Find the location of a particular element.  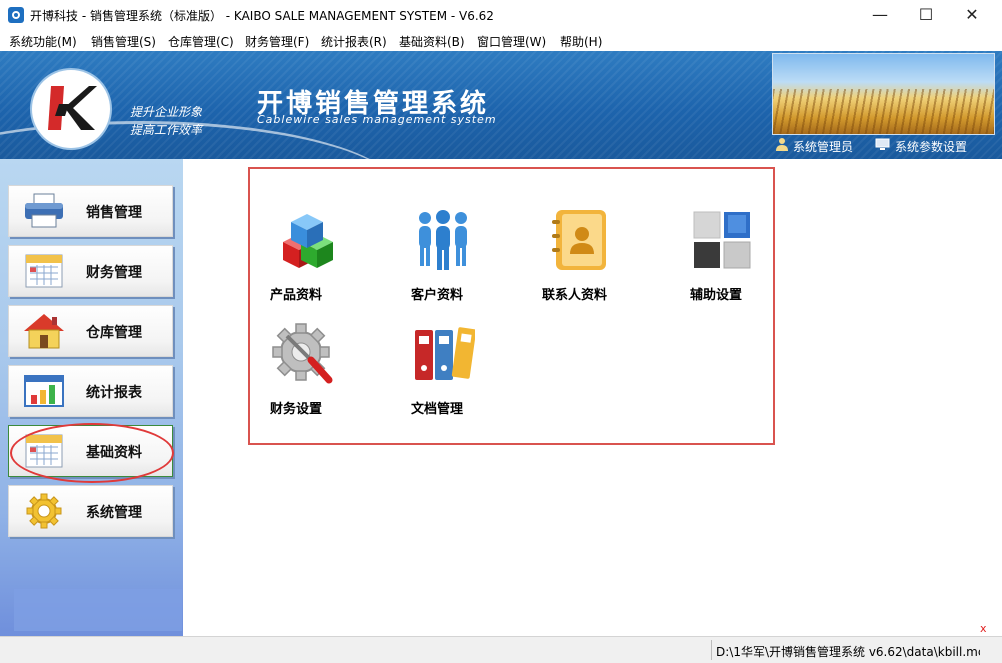

sidebar-footer-panel is located at coordinates (98, 610).